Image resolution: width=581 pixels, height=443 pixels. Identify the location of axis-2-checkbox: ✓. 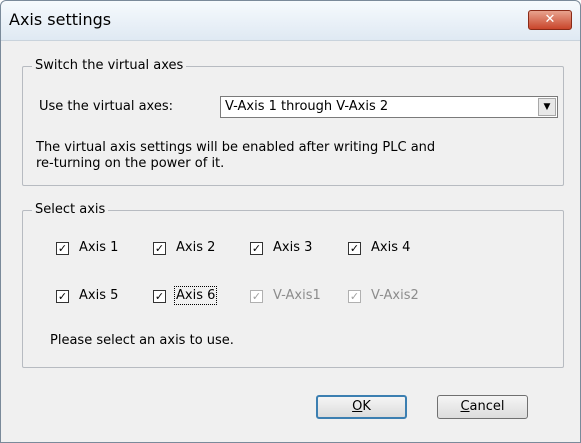
(159, 248).